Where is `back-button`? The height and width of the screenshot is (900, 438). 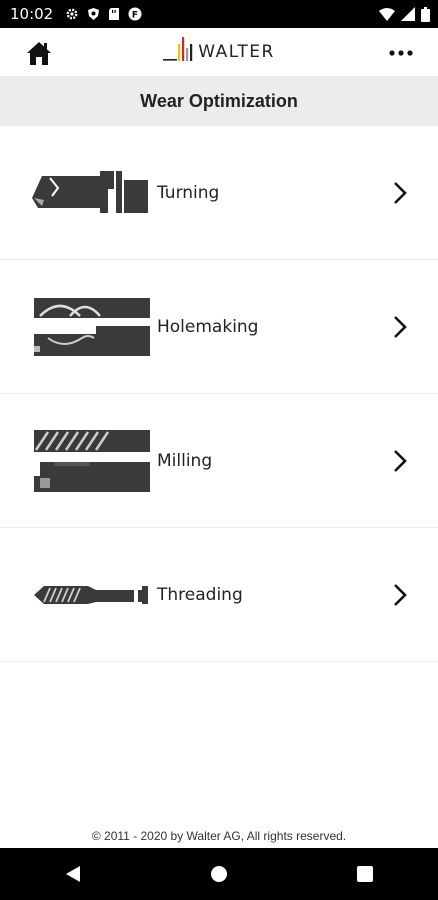
back-button is located at coordinates (73, 874).